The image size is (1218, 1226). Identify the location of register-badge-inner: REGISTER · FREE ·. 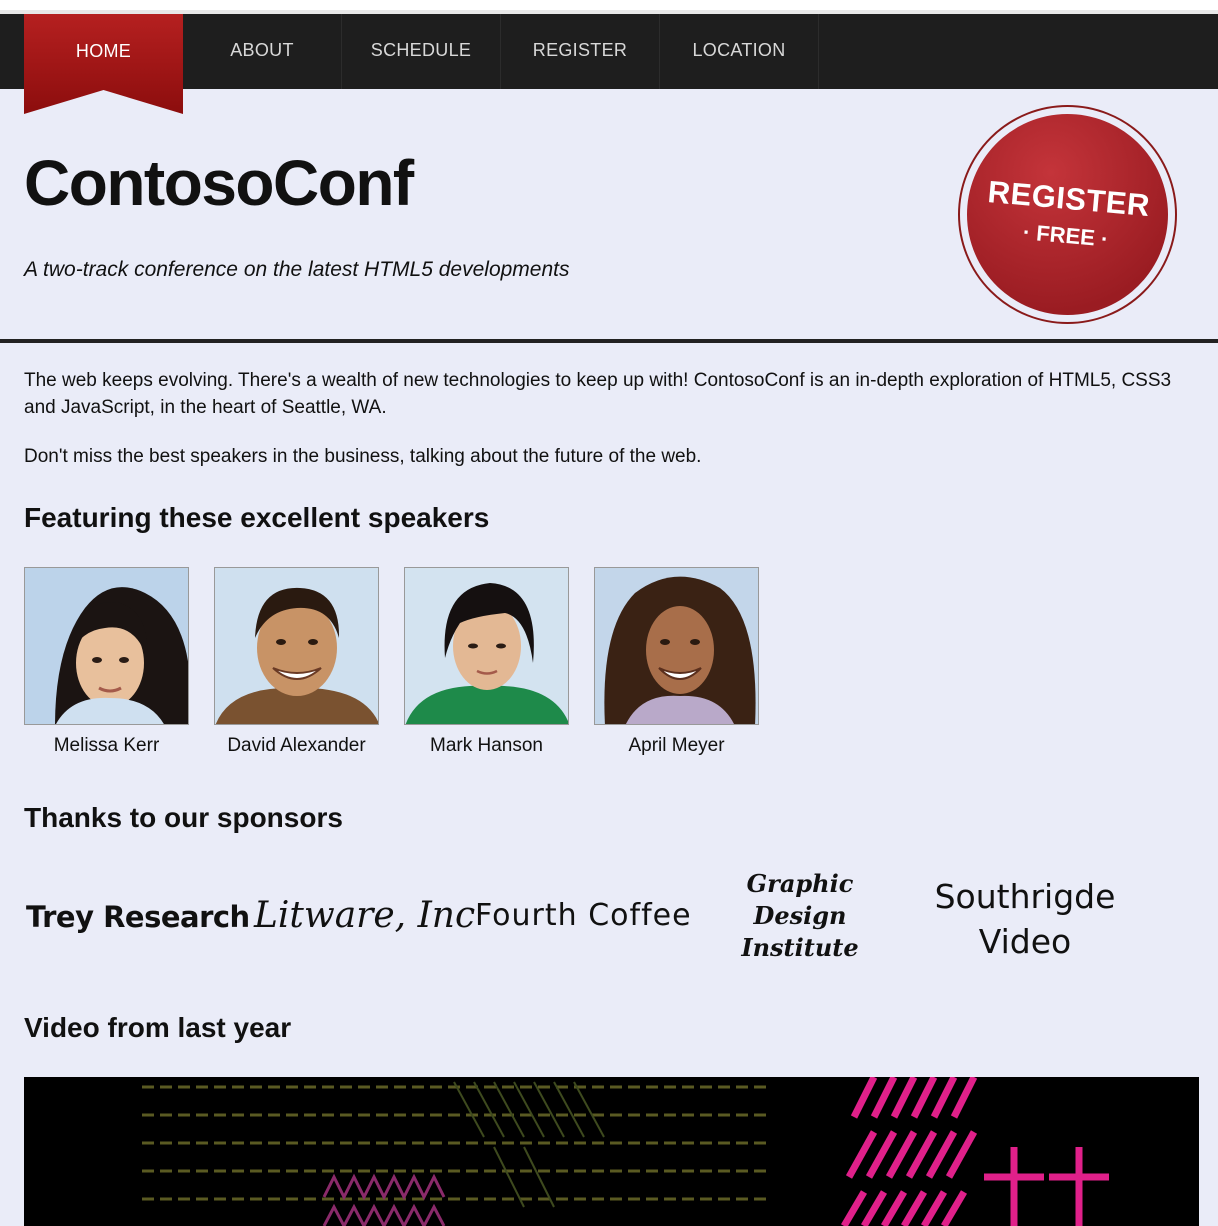
(1067, 214).